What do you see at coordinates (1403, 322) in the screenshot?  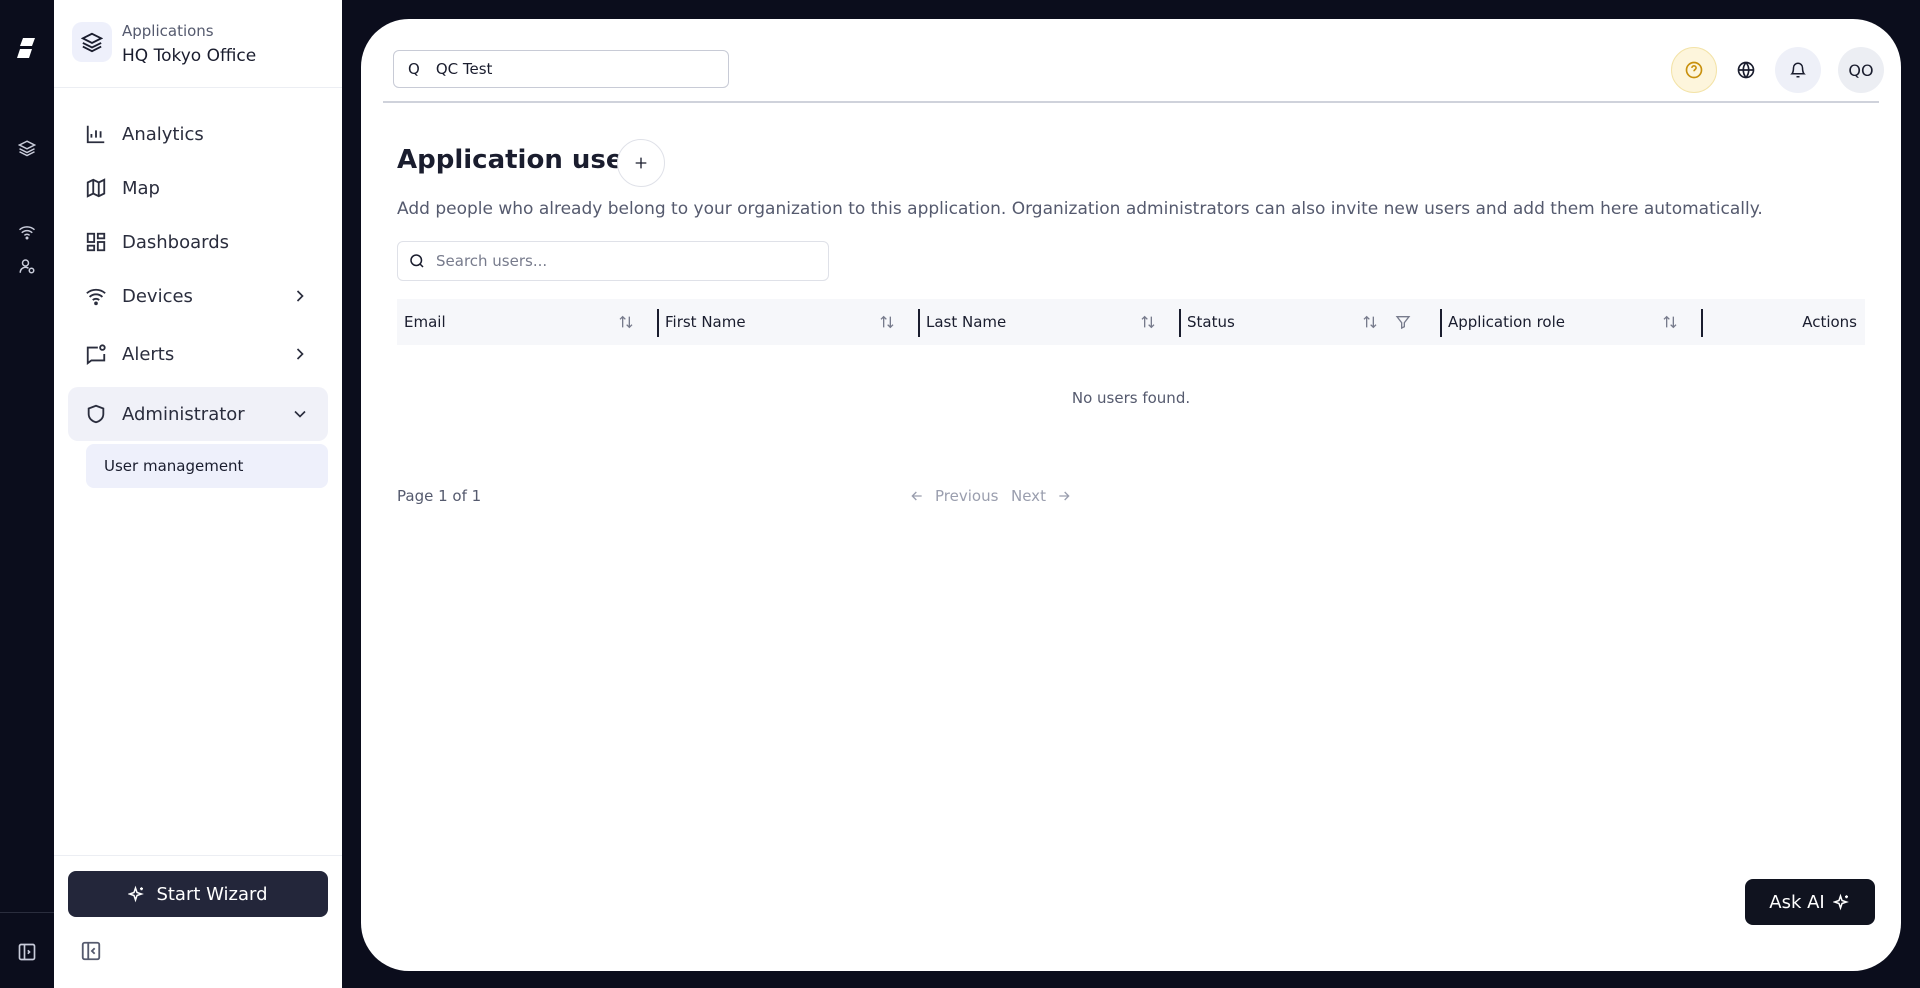 I see `filter-icon` at bounding box center [1403, 322].